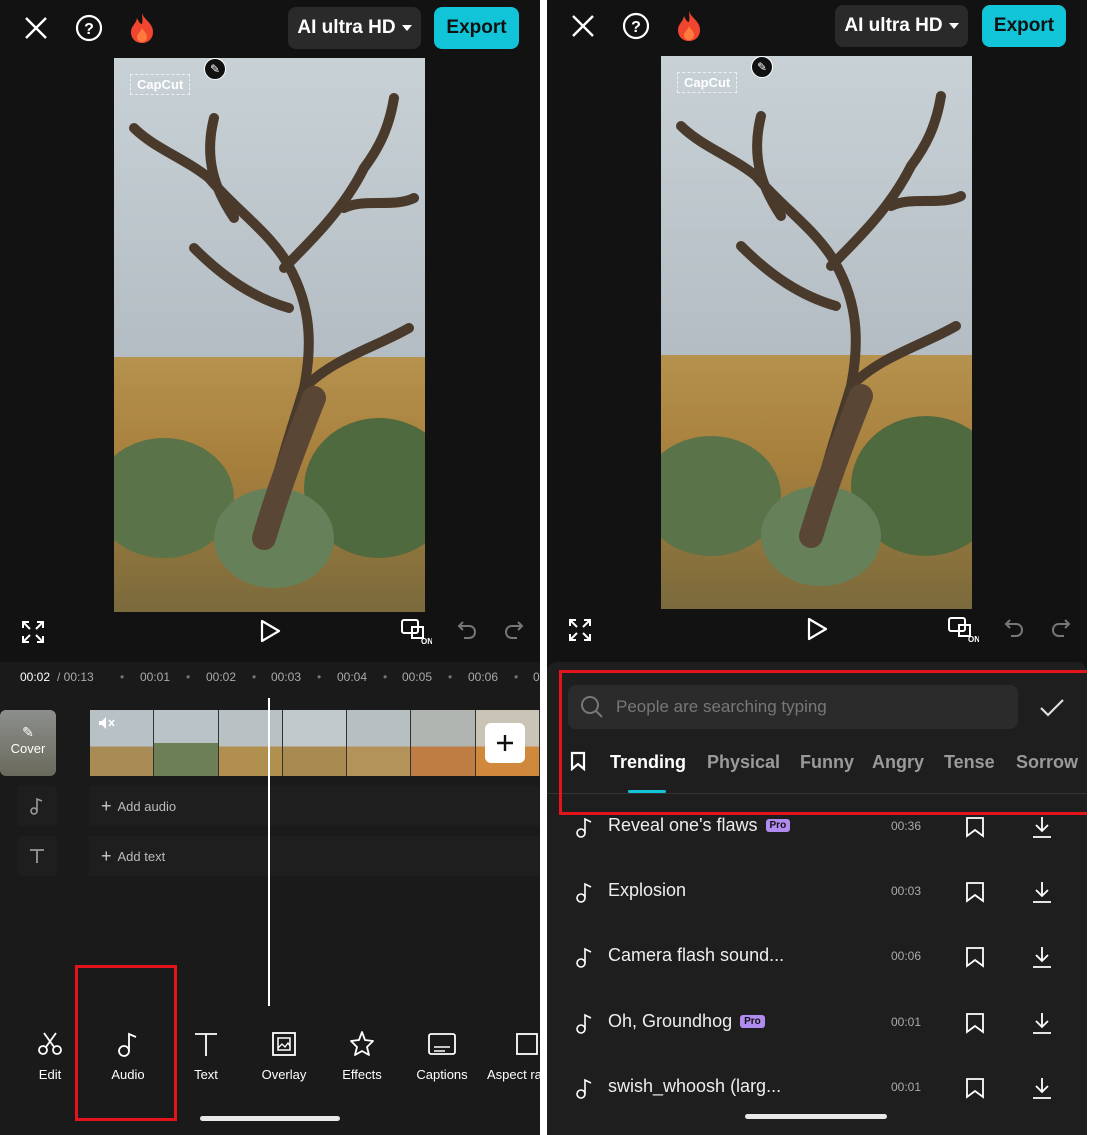 The width and height of the screenshot is (1093, 1135). Describe the element at coordinates (442, 1074) in the screenshot. I see `toolbar-label: Captions` at that location.